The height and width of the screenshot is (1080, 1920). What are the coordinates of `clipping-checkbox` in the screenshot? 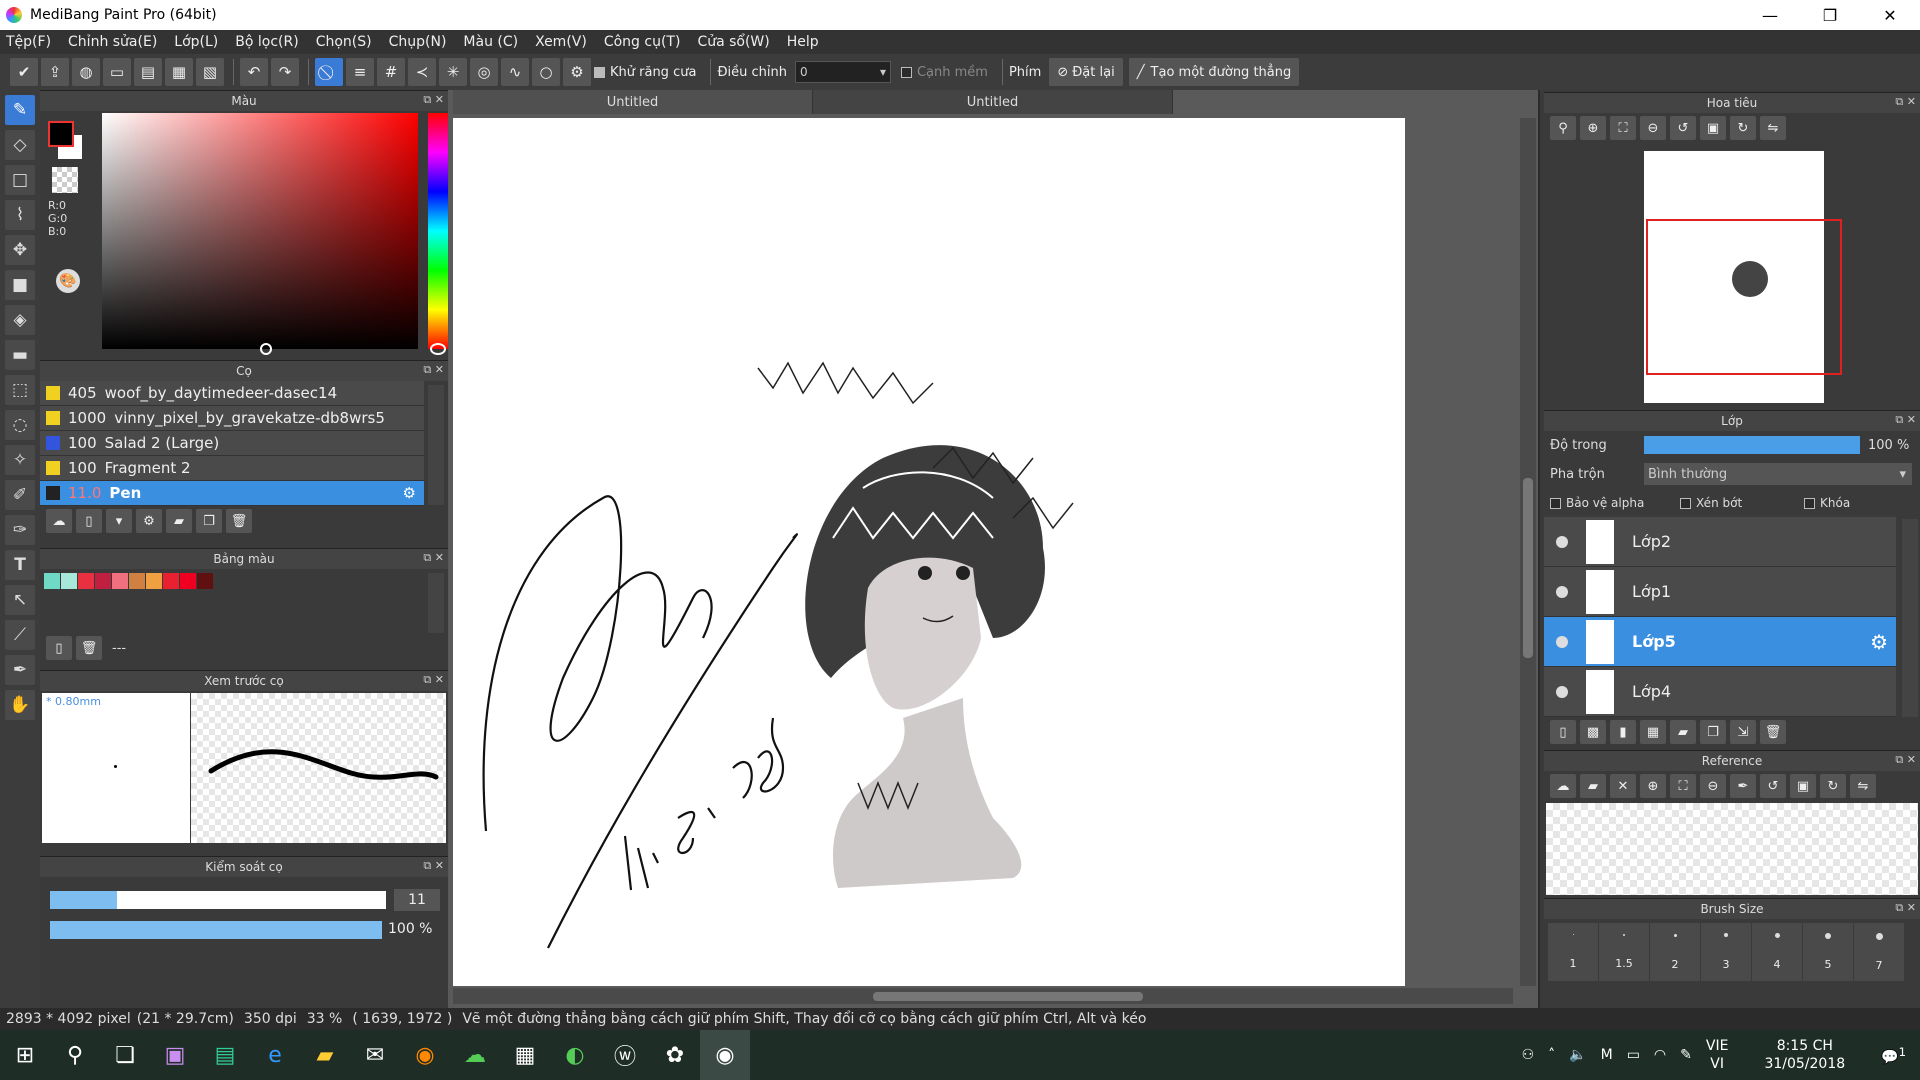 It's located at (1685, 503).